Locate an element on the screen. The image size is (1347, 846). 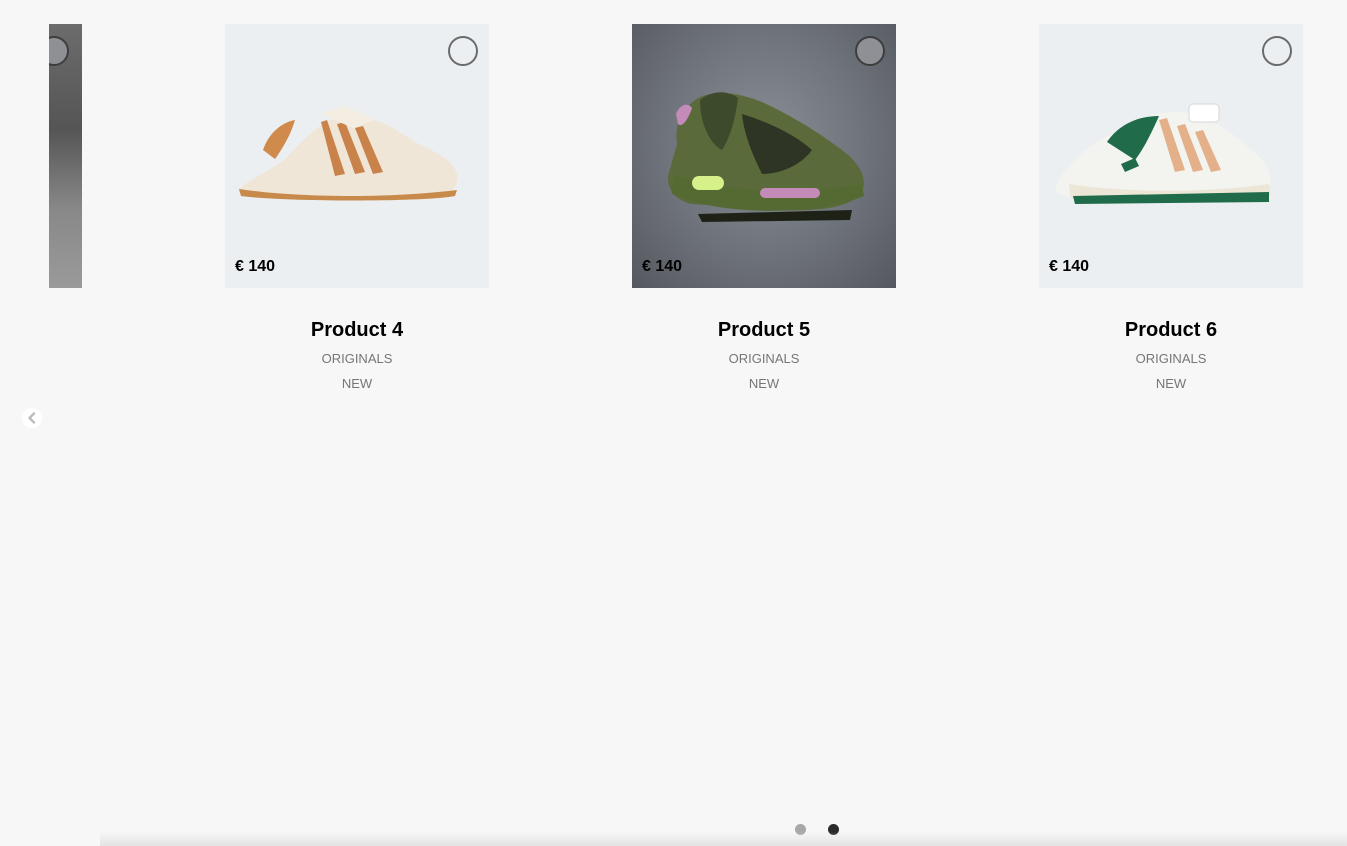
product-name: Product 5 is located at coordinates (764, 330).